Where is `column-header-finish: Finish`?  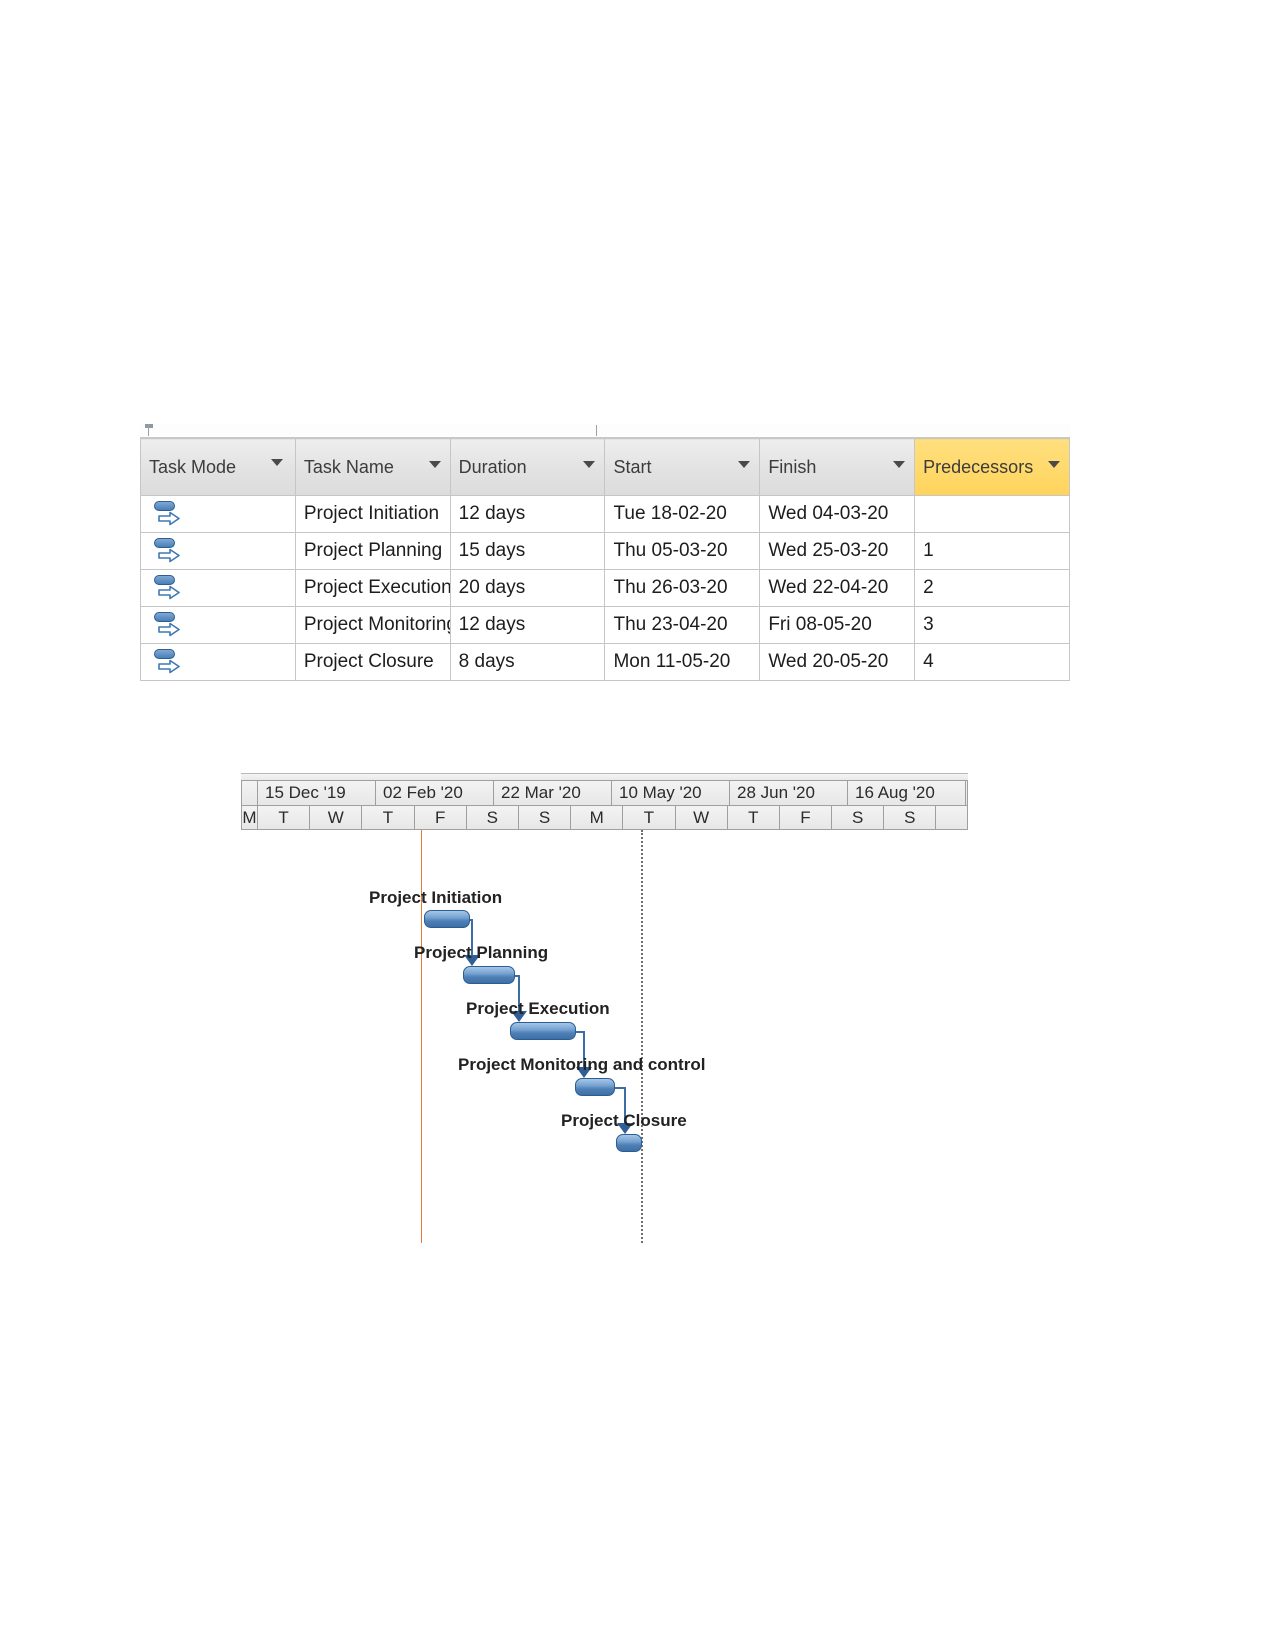 column-header-finish: Finish is located at coordinates (837, 467).